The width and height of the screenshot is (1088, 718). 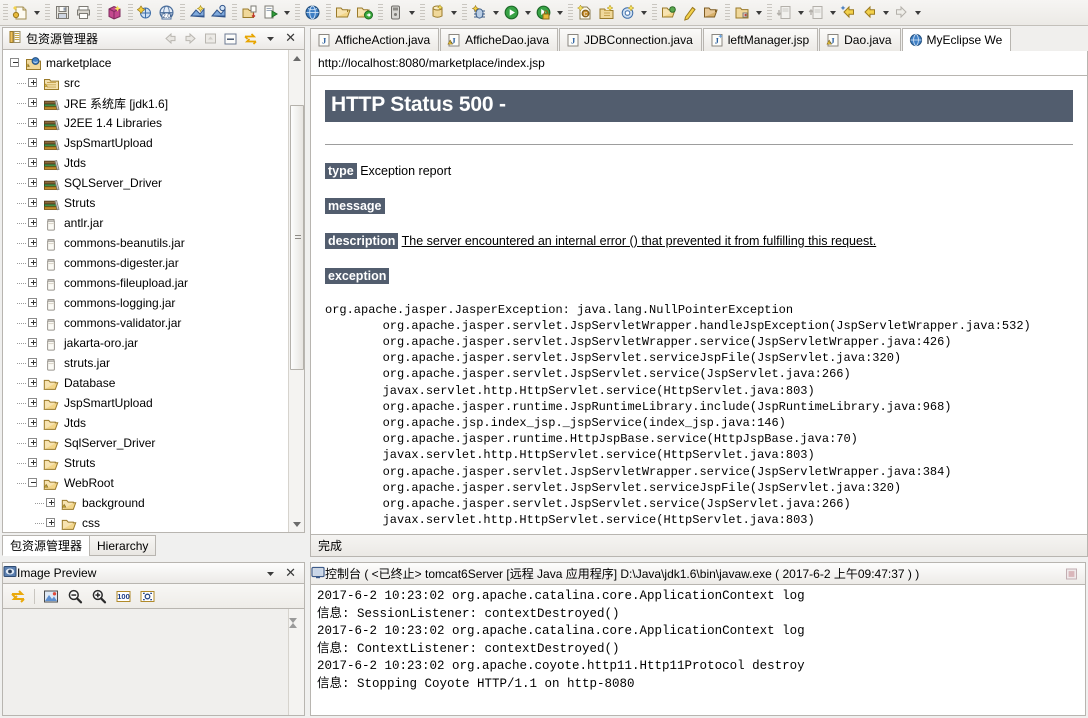 What do you see at coordinates (375, 39) in the screenshot?
I see `editor-tab: J AfficheAction.java` at bounding box center [375, 39].